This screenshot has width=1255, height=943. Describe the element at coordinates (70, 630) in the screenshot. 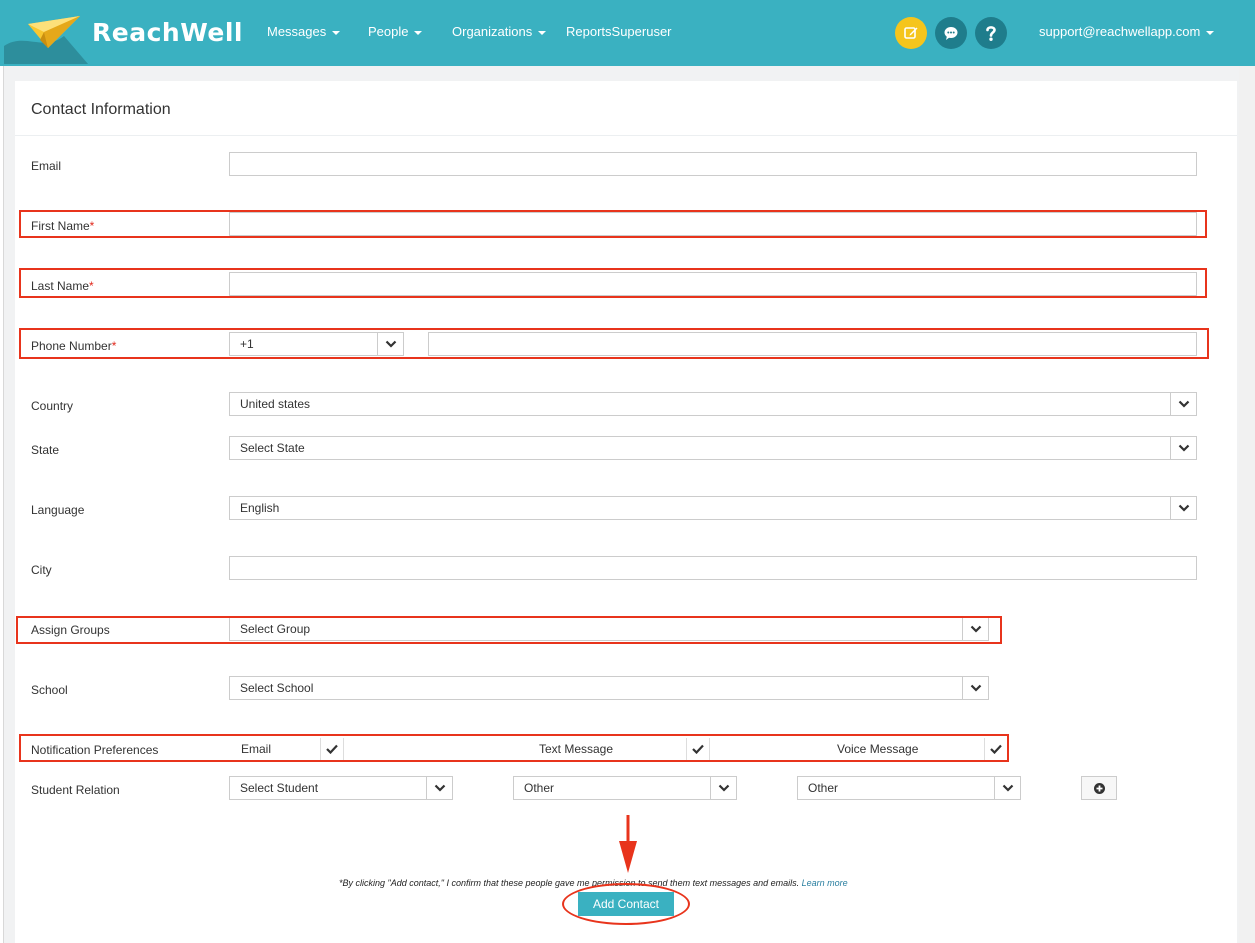

I see `assign-groups-label: Assign Groups` at that location.